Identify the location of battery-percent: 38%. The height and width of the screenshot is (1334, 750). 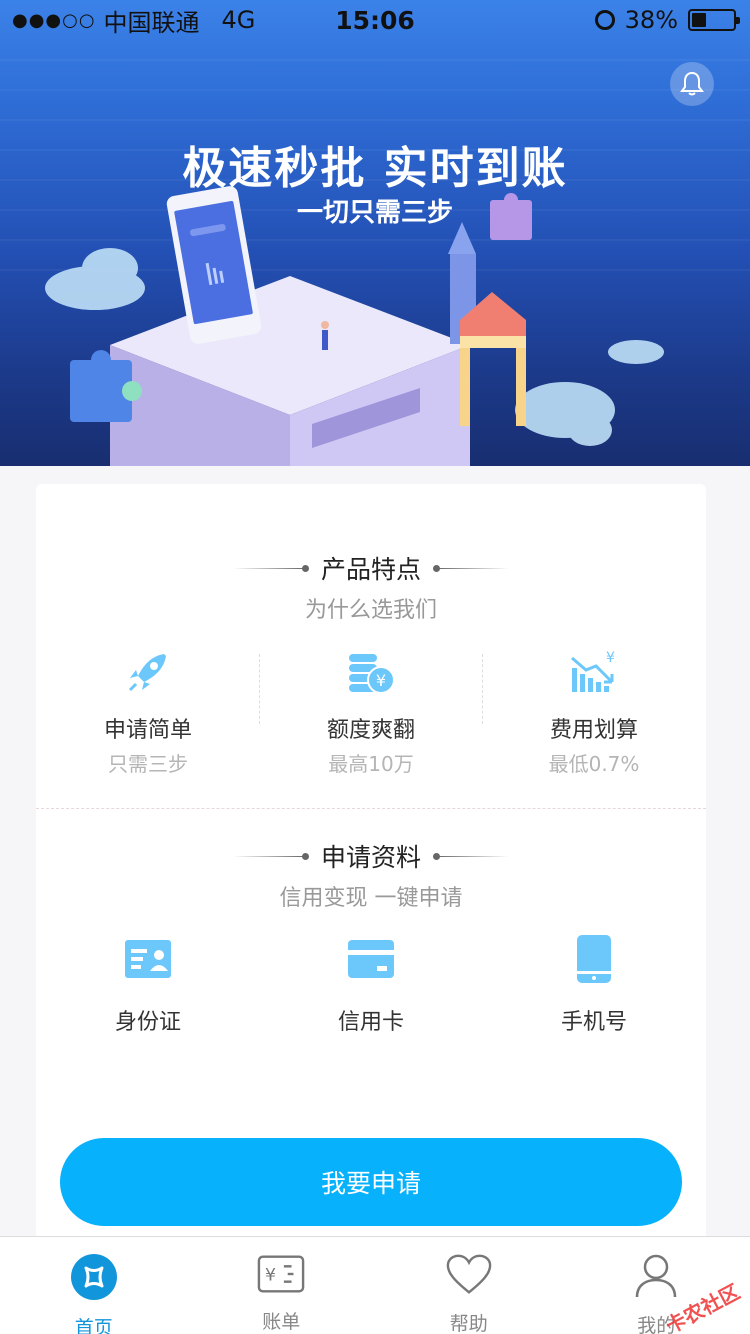
(651, 20).